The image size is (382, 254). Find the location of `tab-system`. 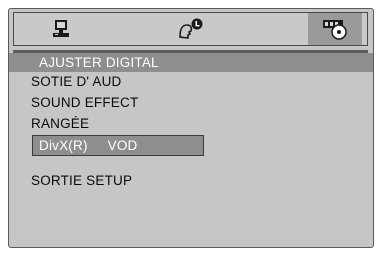

tab-system is located at coordinates (61, 29).